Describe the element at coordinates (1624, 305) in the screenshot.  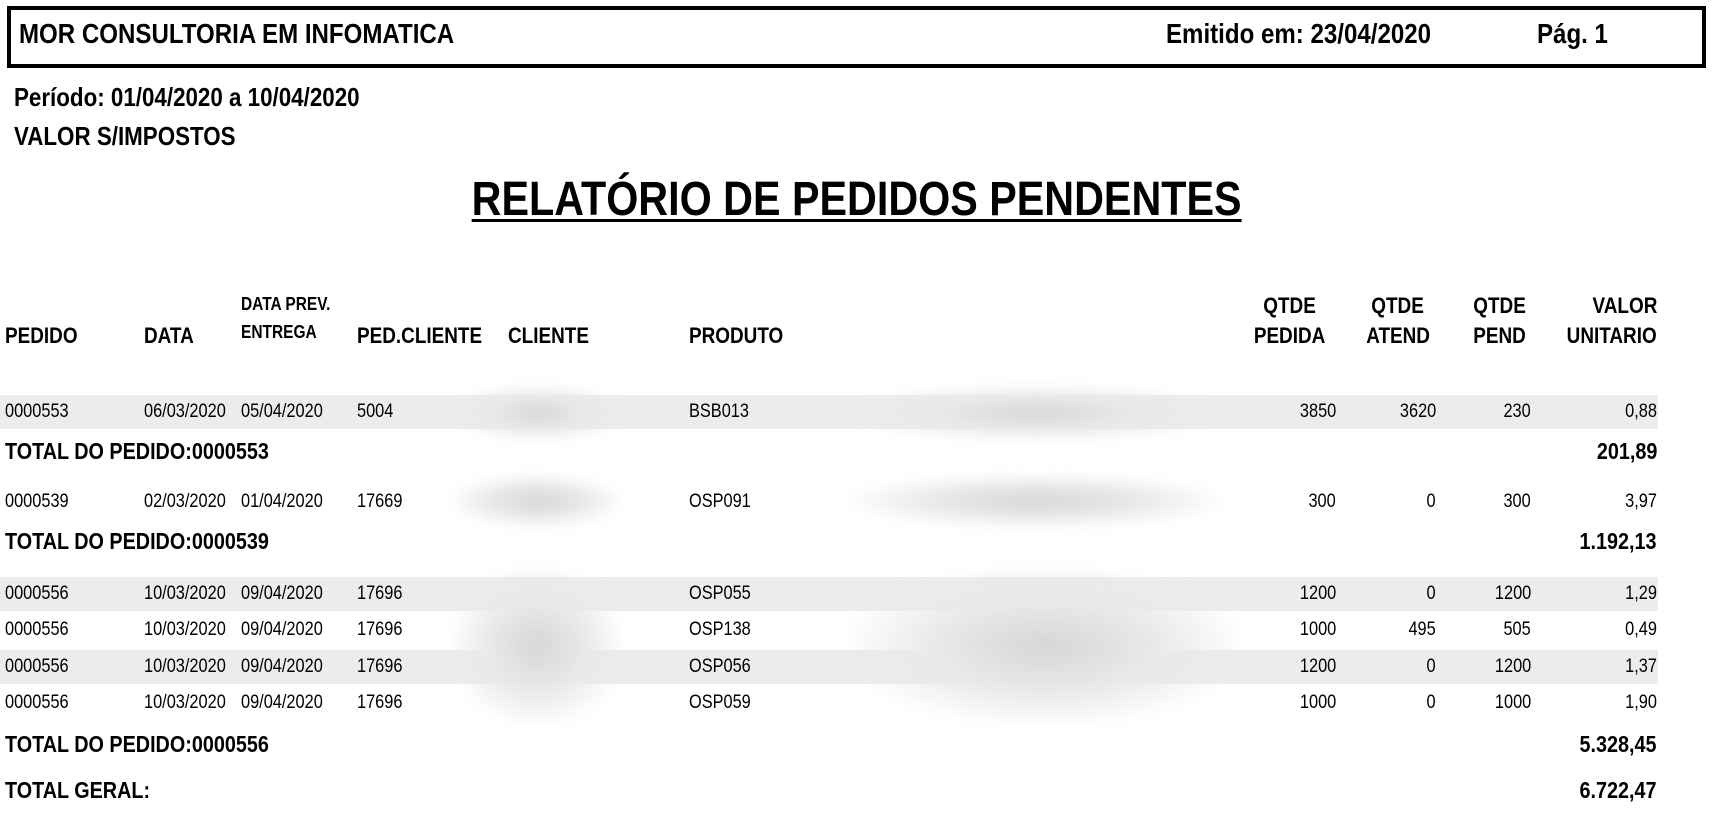
I see `col-header-valor-1: VALOR` at that location.